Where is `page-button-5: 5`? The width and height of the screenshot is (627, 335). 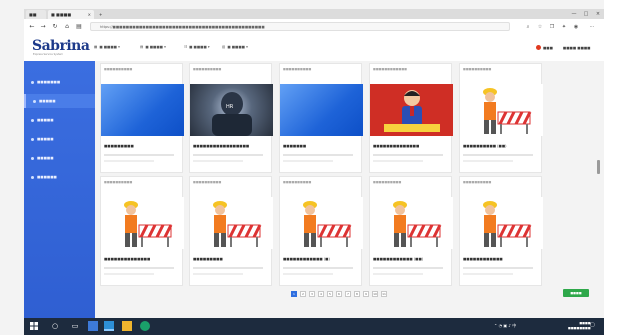
page-button-5: 5 is located at coordinates (330, 294).